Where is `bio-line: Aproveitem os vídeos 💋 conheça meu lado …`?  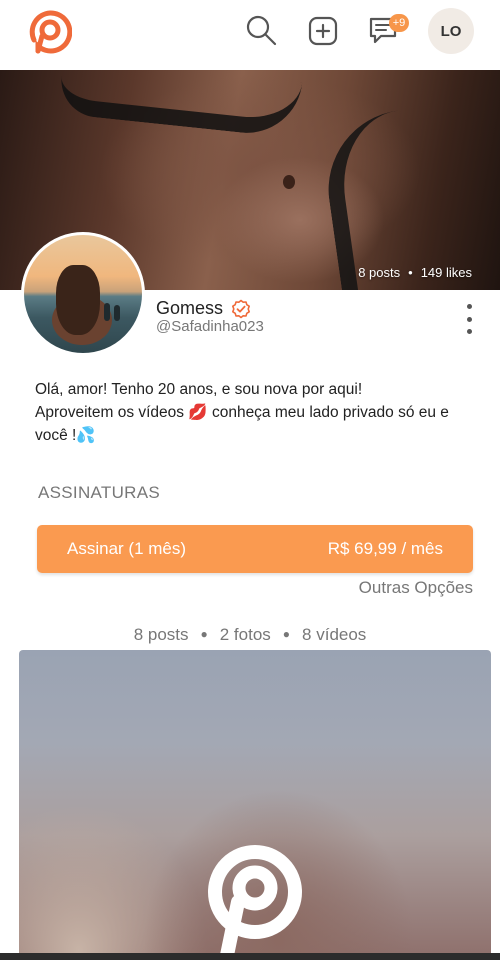 bio-line: Aproveitem os vídeos 💋 conheça meu lado … is located at coordinates (242, 424).